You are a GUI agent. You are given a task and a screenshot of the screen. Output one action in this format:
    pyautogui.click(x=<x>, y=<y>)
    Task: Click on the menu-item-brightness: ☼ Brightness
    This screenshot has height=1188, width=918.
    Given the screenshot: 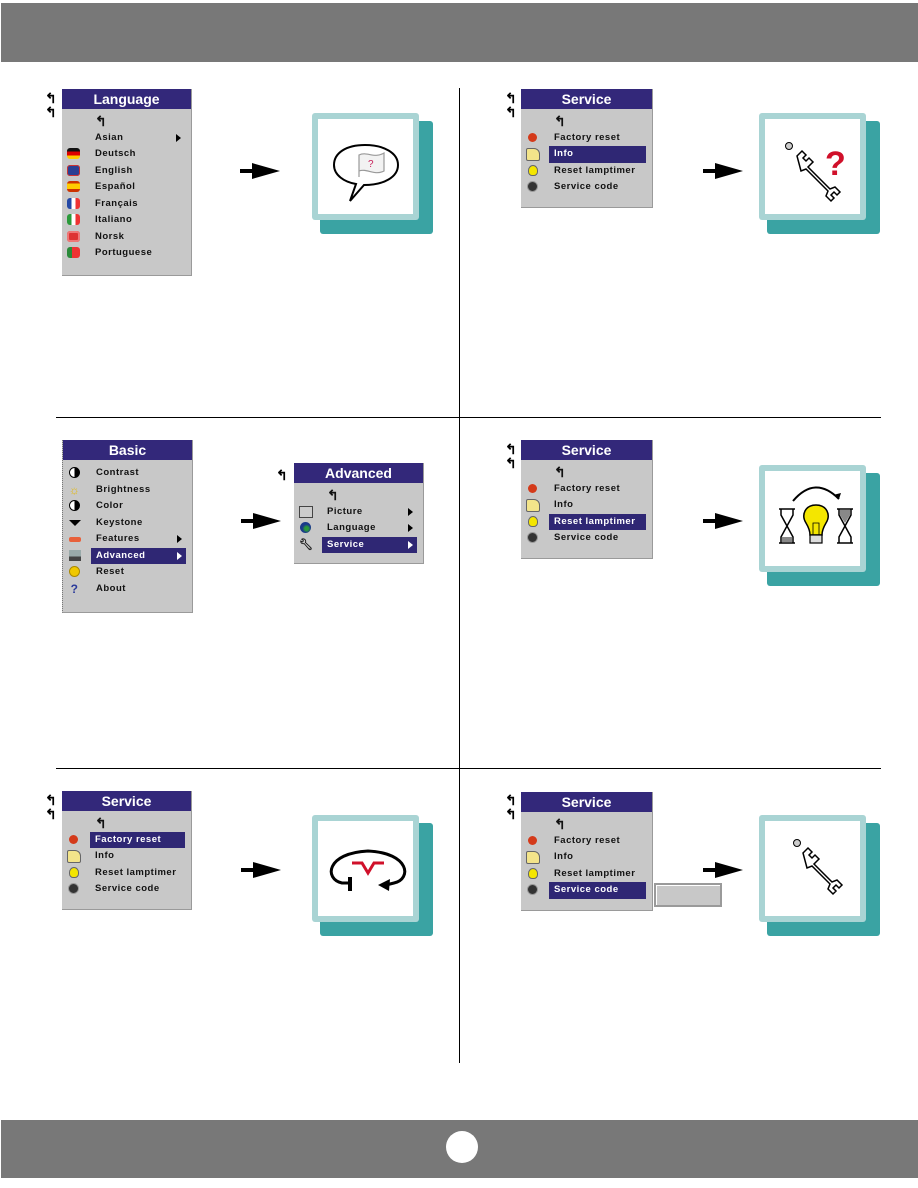 What is the action you would take?
    pyautogui.click(x=127, y=490)
    